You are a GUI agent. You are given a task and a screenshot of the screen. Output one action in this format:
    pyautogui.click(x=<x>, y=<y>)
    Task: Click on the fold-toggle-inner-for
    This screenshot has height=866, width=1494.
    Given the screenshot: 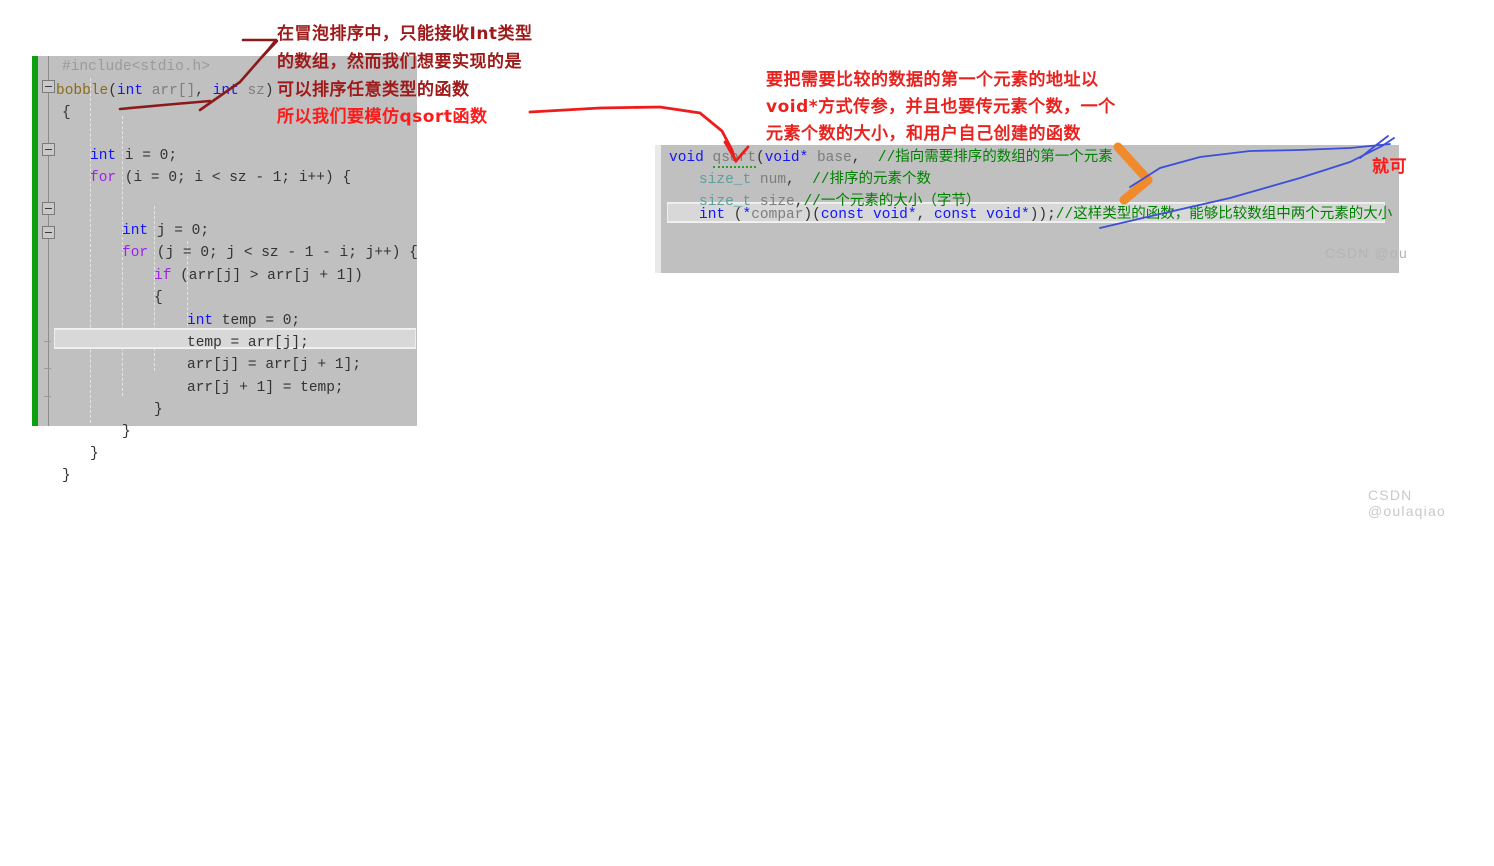 What is the action you would take?
    pyautogui.click(x=48, y=208)
    